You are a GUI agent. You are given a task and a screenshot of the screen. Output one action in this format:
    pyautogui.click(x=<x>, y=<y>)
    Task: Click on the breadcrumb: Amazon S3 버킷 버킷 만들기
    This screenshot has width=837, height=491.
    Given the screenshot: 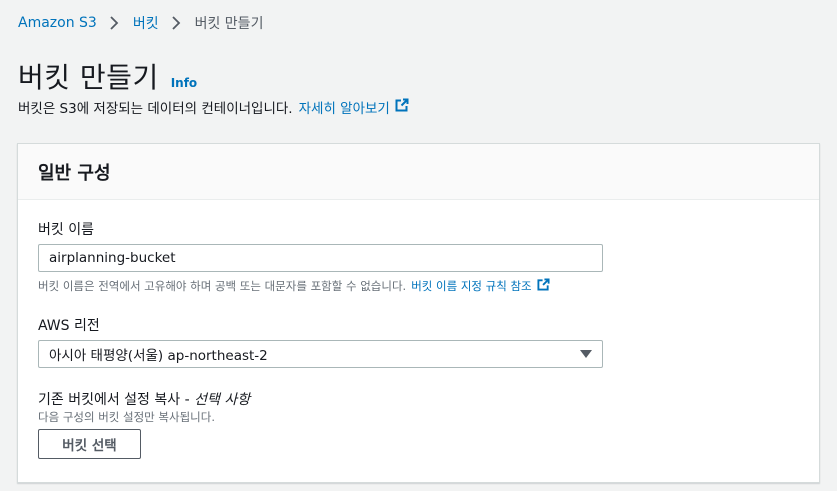 What is the action you would take?
    pyautogui.click(x=140, y=23)
    